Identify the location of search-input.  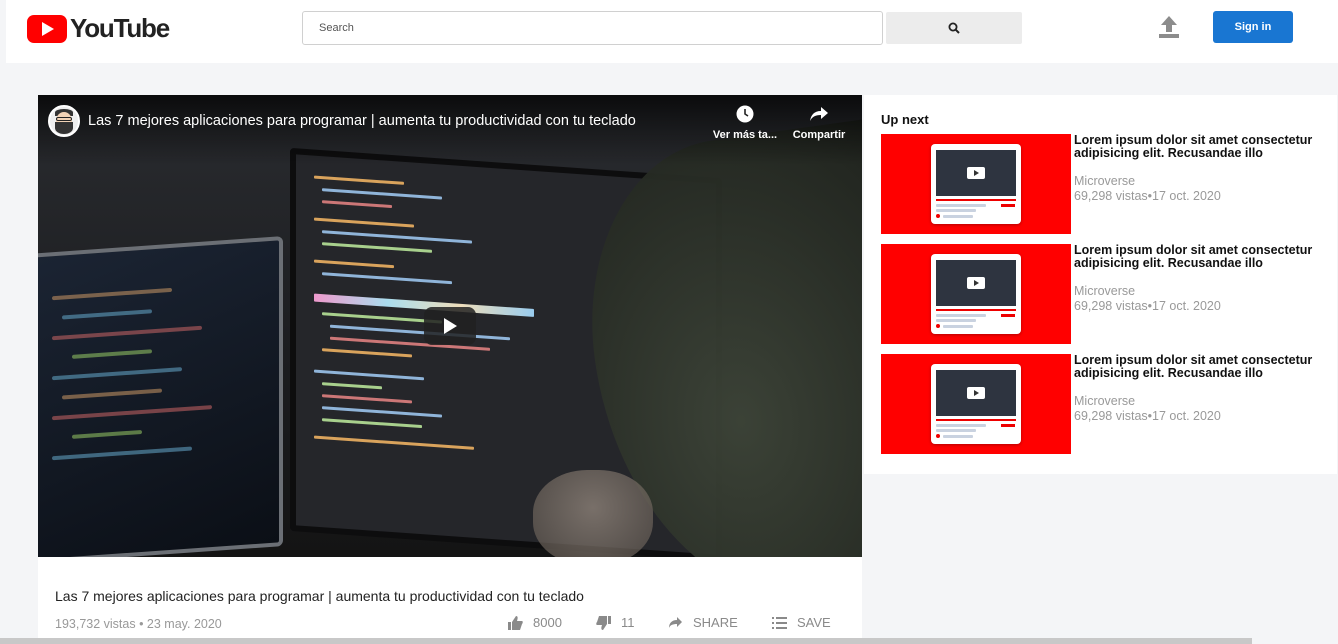
(592, 28).